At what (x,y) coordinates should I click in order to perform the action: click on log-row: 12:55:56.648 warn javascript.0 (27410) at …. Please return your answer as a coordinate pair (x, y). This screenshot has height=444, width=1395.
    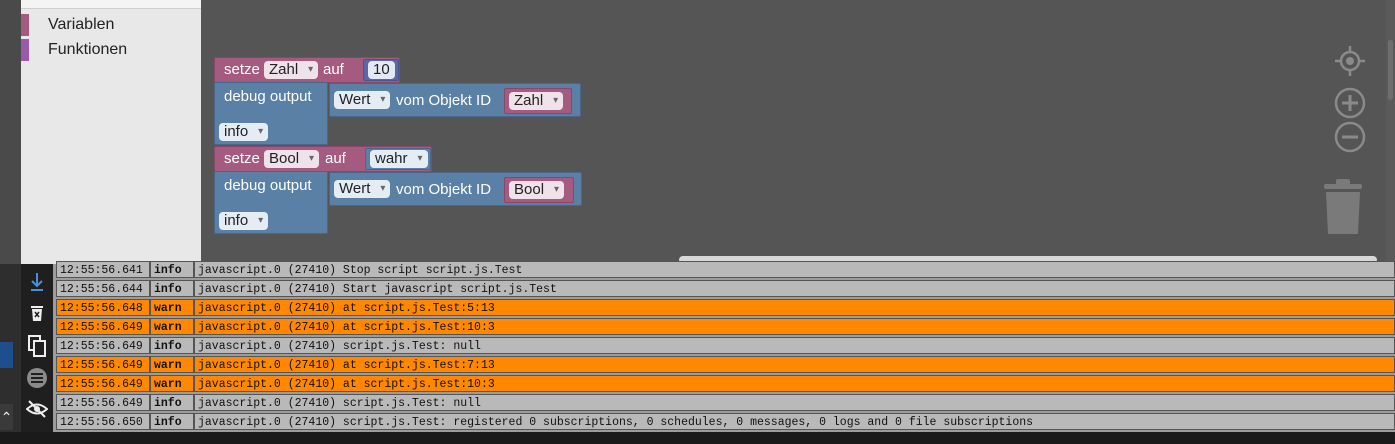
    Looking at the image, I should click on (725, 307).